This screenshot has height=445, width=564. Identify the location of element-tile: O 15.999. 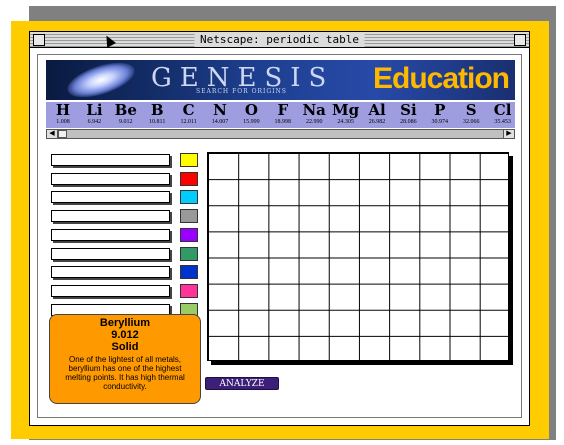
(251, 115).